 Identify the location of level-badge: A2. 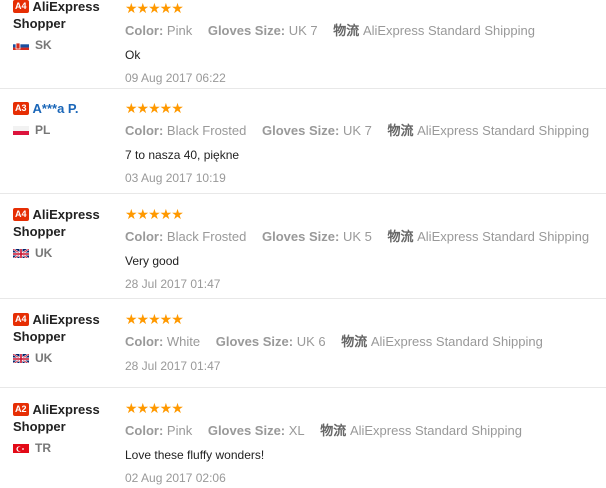
(21, 409).